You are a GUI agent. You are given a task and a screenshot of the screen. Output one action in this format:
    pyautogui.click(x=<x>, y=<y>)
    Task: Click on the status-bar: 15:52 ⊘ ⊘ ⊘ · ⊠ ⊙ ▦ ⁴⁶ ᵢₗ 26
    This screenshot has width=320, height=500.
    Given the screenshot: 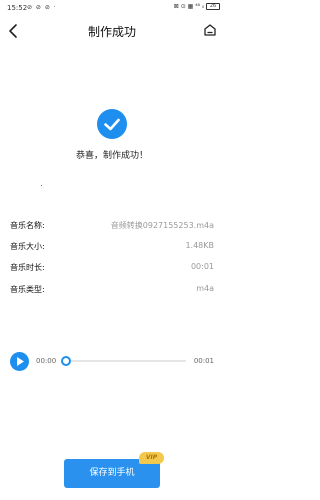 What is the action you would take?
    pyautogui.click(x=112, y=8)
    